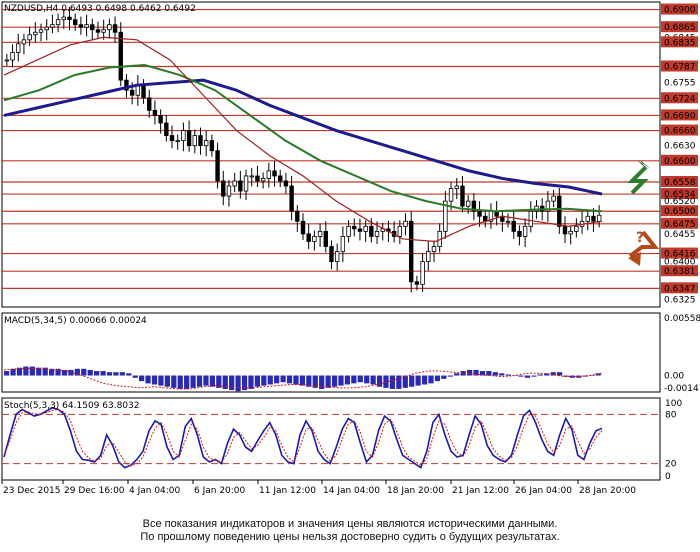  I want to click on price-tick-label: 0.6630, so click(680, 147).